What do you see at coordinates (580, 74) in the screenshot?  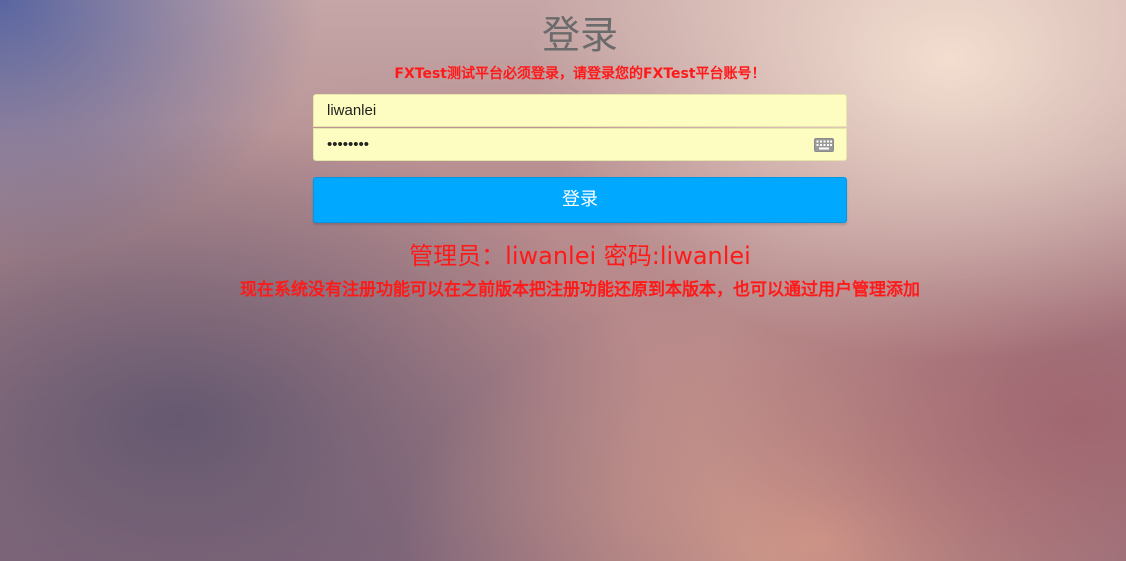 I see `login-notice: FXTest测试平台必须登录，请登录您的FXTest平台账号！` at bounding box center [580, 74].